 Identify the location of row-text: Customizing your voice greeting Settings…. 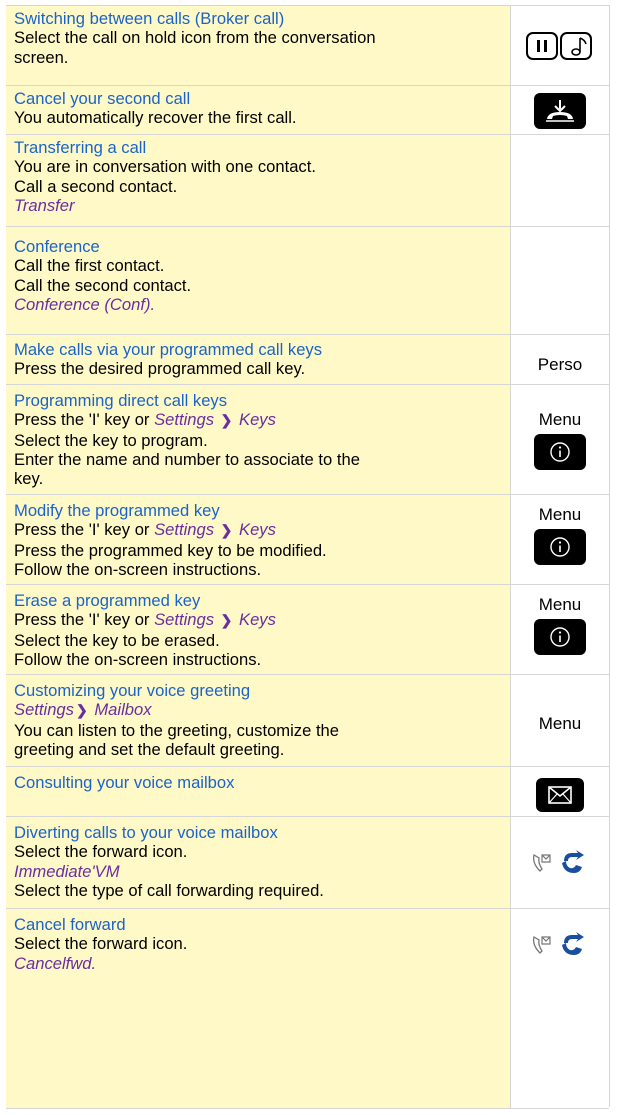
(258, 721).